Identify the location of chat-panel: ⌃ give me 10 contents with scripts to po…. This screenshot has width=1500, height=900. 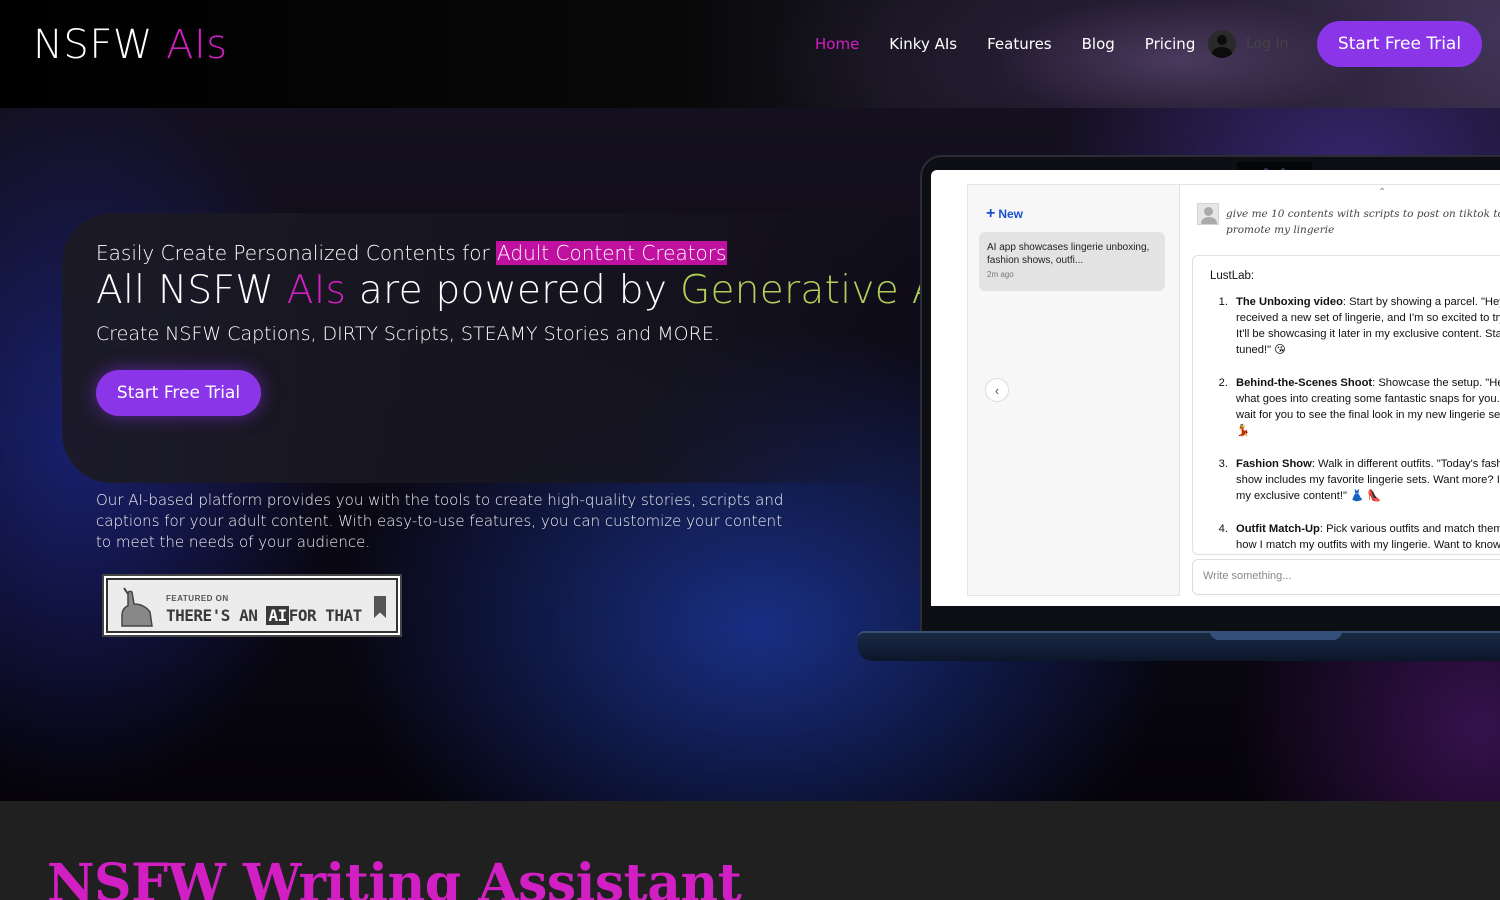
(1340, 390).